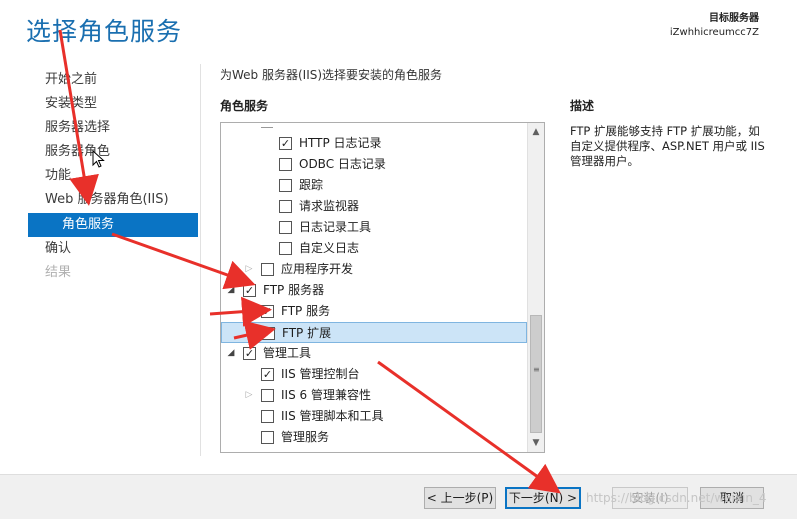 The height and width of the screenshot is (519, 797). What do you see at coordinates (305, 437) in the screenshot?
I see `tree-row-label: 管理服务` at bounding box center [305, 437].